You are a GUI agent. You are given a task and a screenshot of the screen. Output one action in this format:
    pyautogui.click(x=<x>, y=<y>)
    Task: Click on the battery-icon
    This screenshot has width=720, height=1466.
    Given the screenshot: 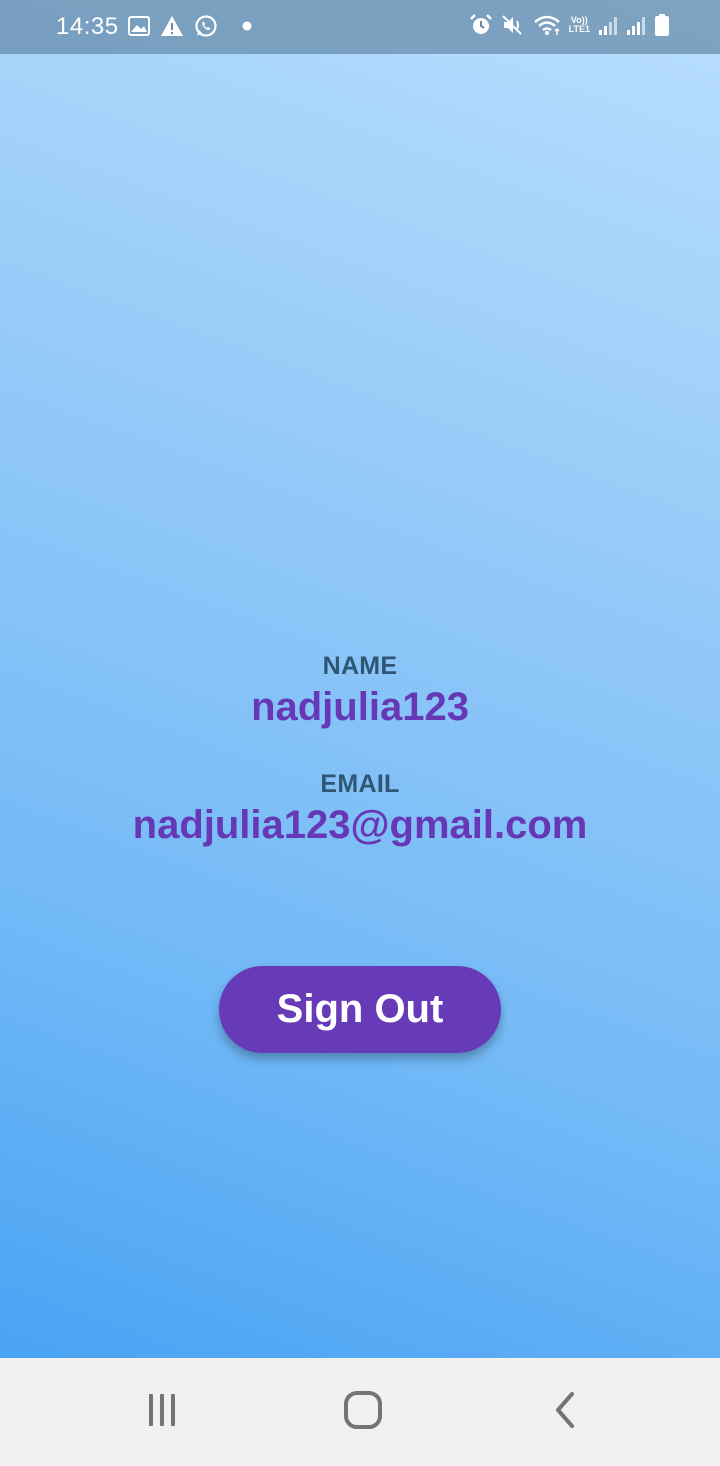 What is the action you would take?
    pyautogui.click(x=662, y=25)
    